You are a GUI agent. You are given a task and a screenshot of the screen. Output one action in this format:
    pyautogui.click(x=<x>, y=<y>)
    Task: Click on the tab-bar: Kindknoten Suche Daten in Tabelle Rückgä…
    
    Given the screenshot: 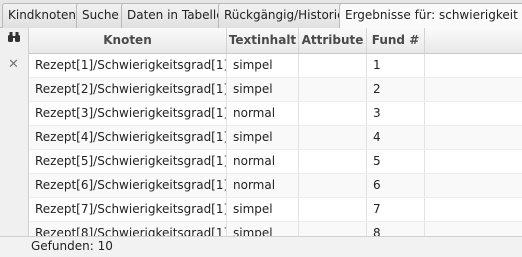 What is the action you would take?
    pyautogui.click(x=261, y=14)
    